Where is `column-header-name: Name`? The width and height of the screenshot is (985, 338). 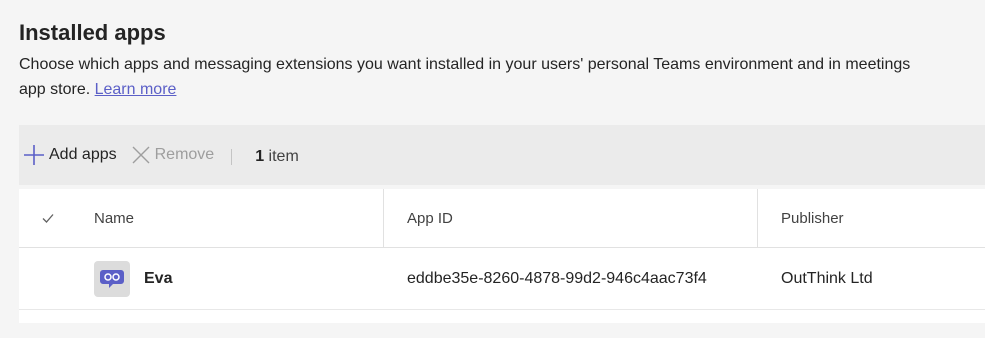 column-header-name: Name is located at coordinates (114, 218).